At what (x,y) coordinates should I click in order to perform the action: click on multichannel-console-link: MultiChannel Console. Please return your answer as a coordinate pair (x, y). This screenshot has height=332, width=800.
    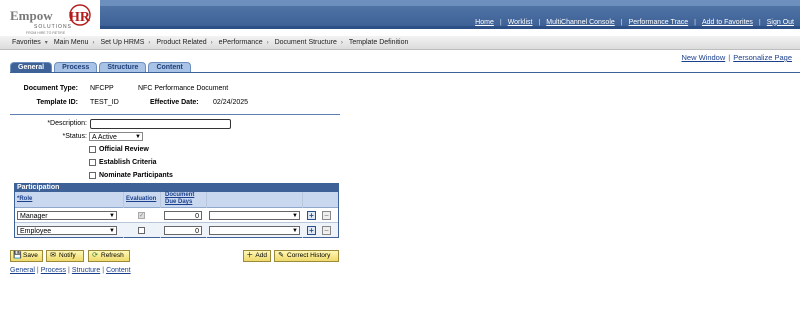
    Looking at the image, I should click on (580, 22).